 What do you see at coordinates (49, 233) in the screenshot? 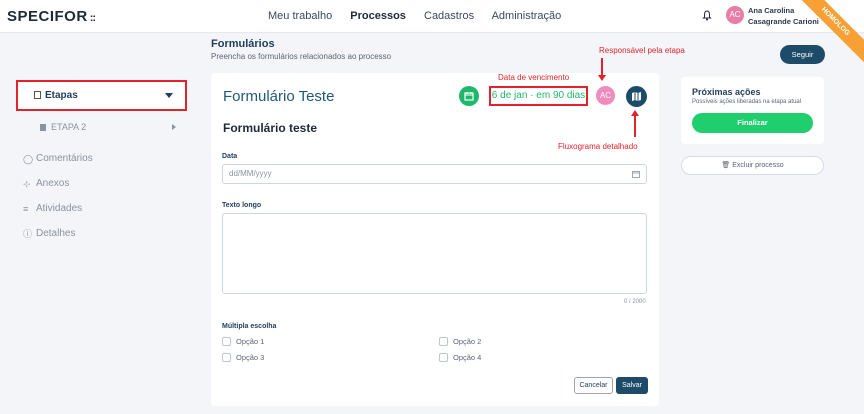
I see `sidebar-item-detalhes: ⓘ Detalhes` at bounding box center [49, 233].